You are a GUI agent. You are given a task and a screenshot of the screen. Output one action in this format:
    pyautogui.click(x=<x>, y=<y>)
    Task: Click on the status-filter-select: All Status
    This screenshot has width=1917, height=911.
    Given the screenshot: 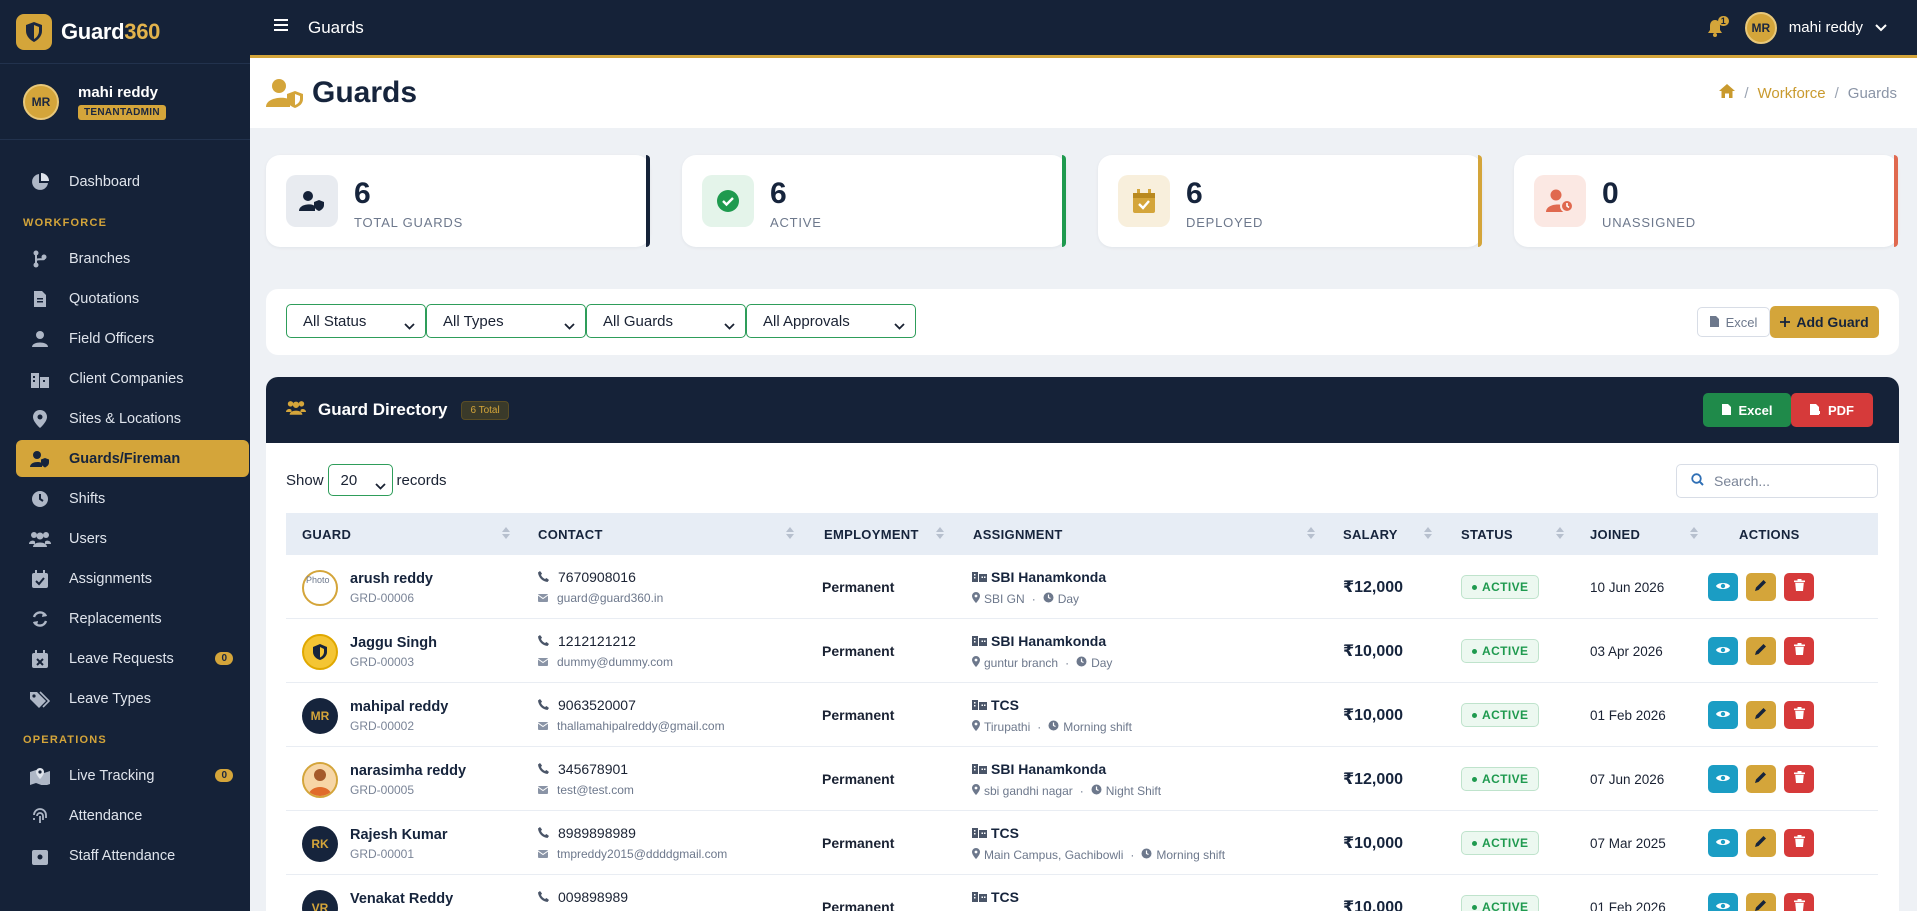 What is the action you would take?
    pyautogui.click(x=356, y=321)
    